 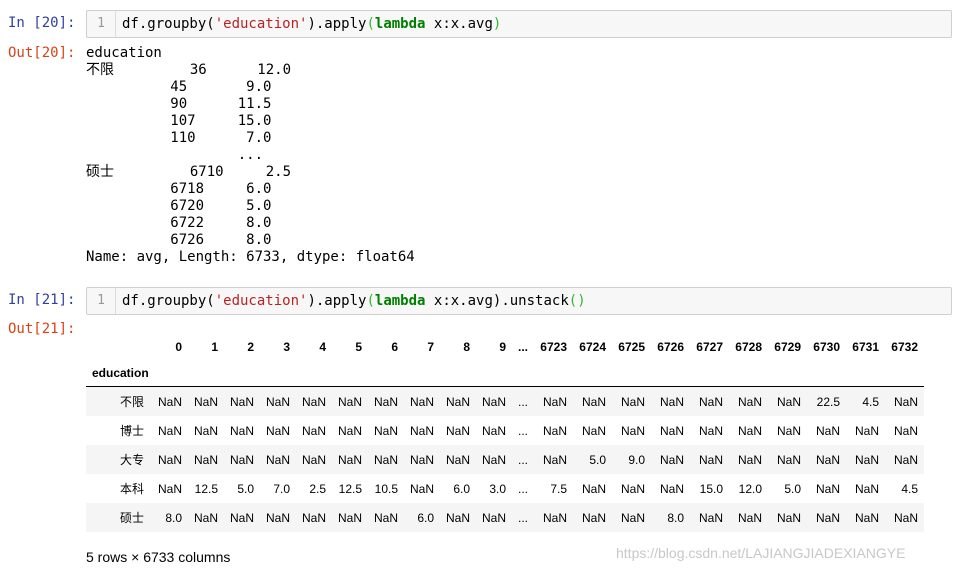 I want to click on column-header: 6731, so click(x=865, y=347).